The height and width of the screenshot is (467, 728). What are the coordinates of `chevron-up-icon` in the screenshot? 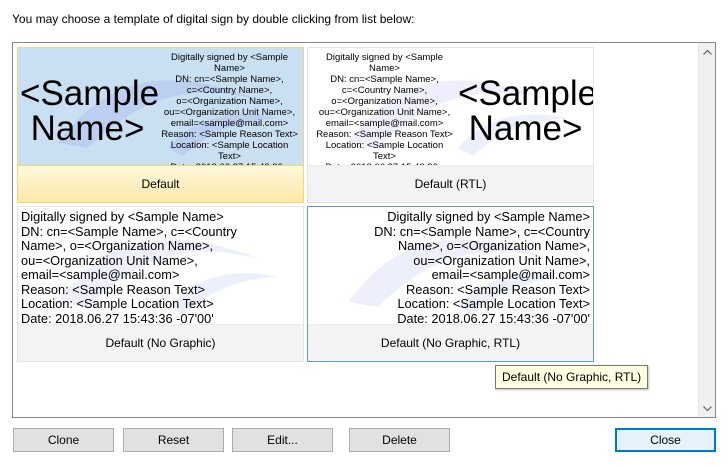 It's located at (707, 52).